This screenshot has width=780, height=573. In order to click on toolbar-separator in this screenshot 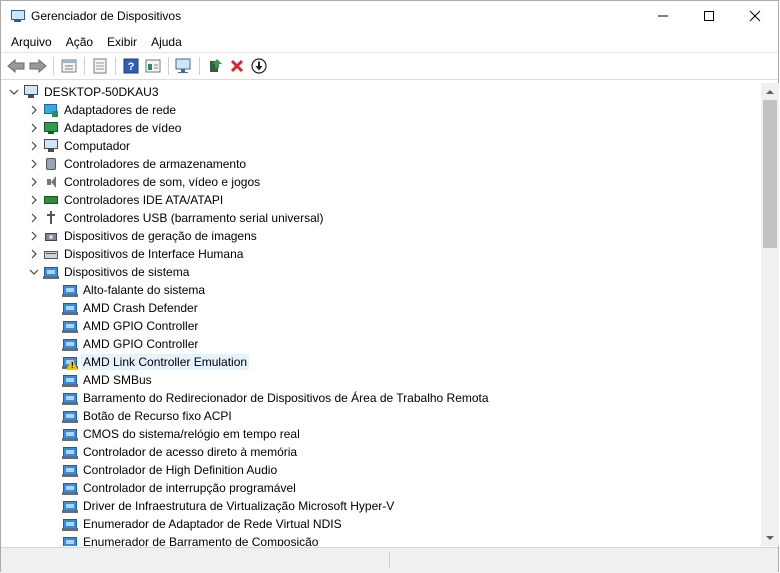, I will do `click(115, 66)`.